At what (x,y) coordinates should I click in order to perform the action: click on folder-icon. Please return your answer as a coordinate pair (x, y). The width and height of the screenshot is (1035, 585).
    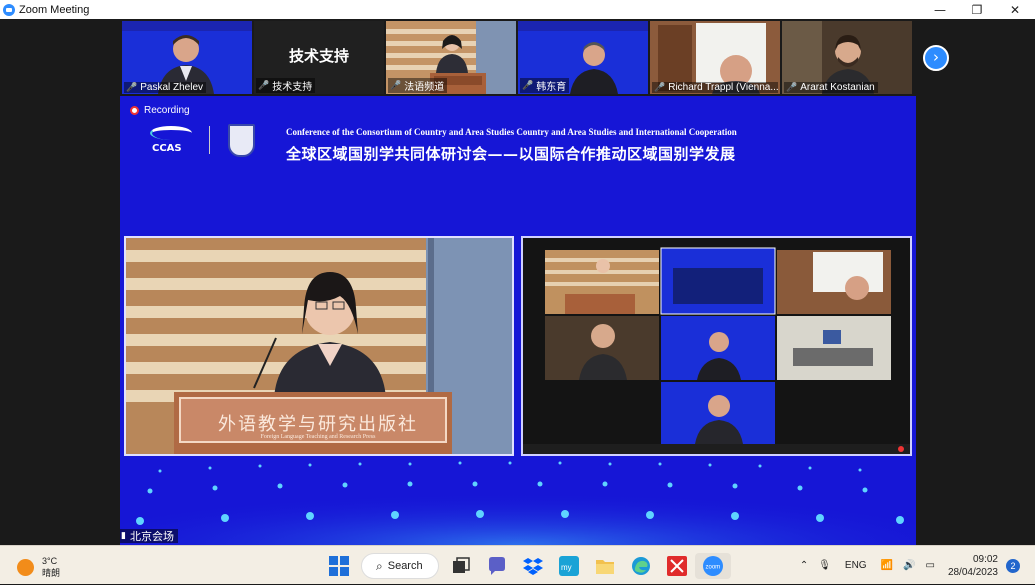
    Looking at the image, I should click on (605, 567).